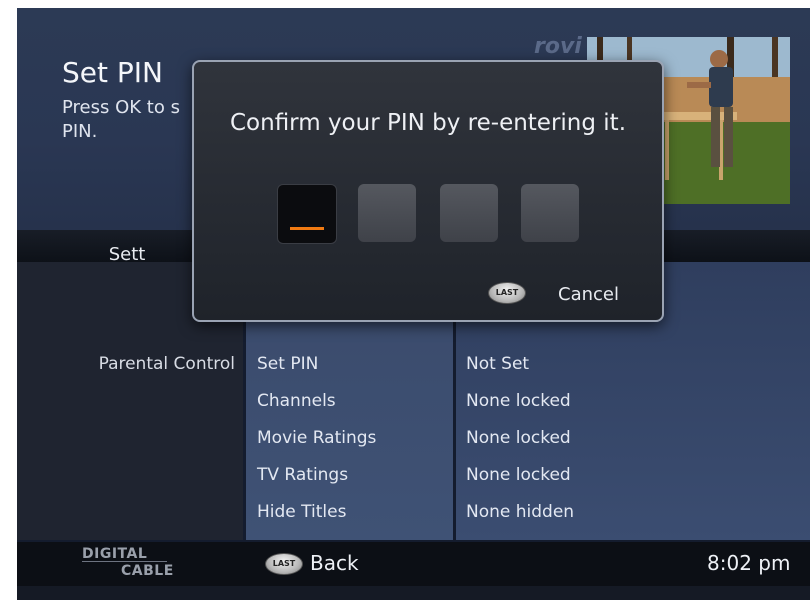 This screenshot has height=600, width=810. I want to click on value-movie-ratings: None locked, so click(518, 438).